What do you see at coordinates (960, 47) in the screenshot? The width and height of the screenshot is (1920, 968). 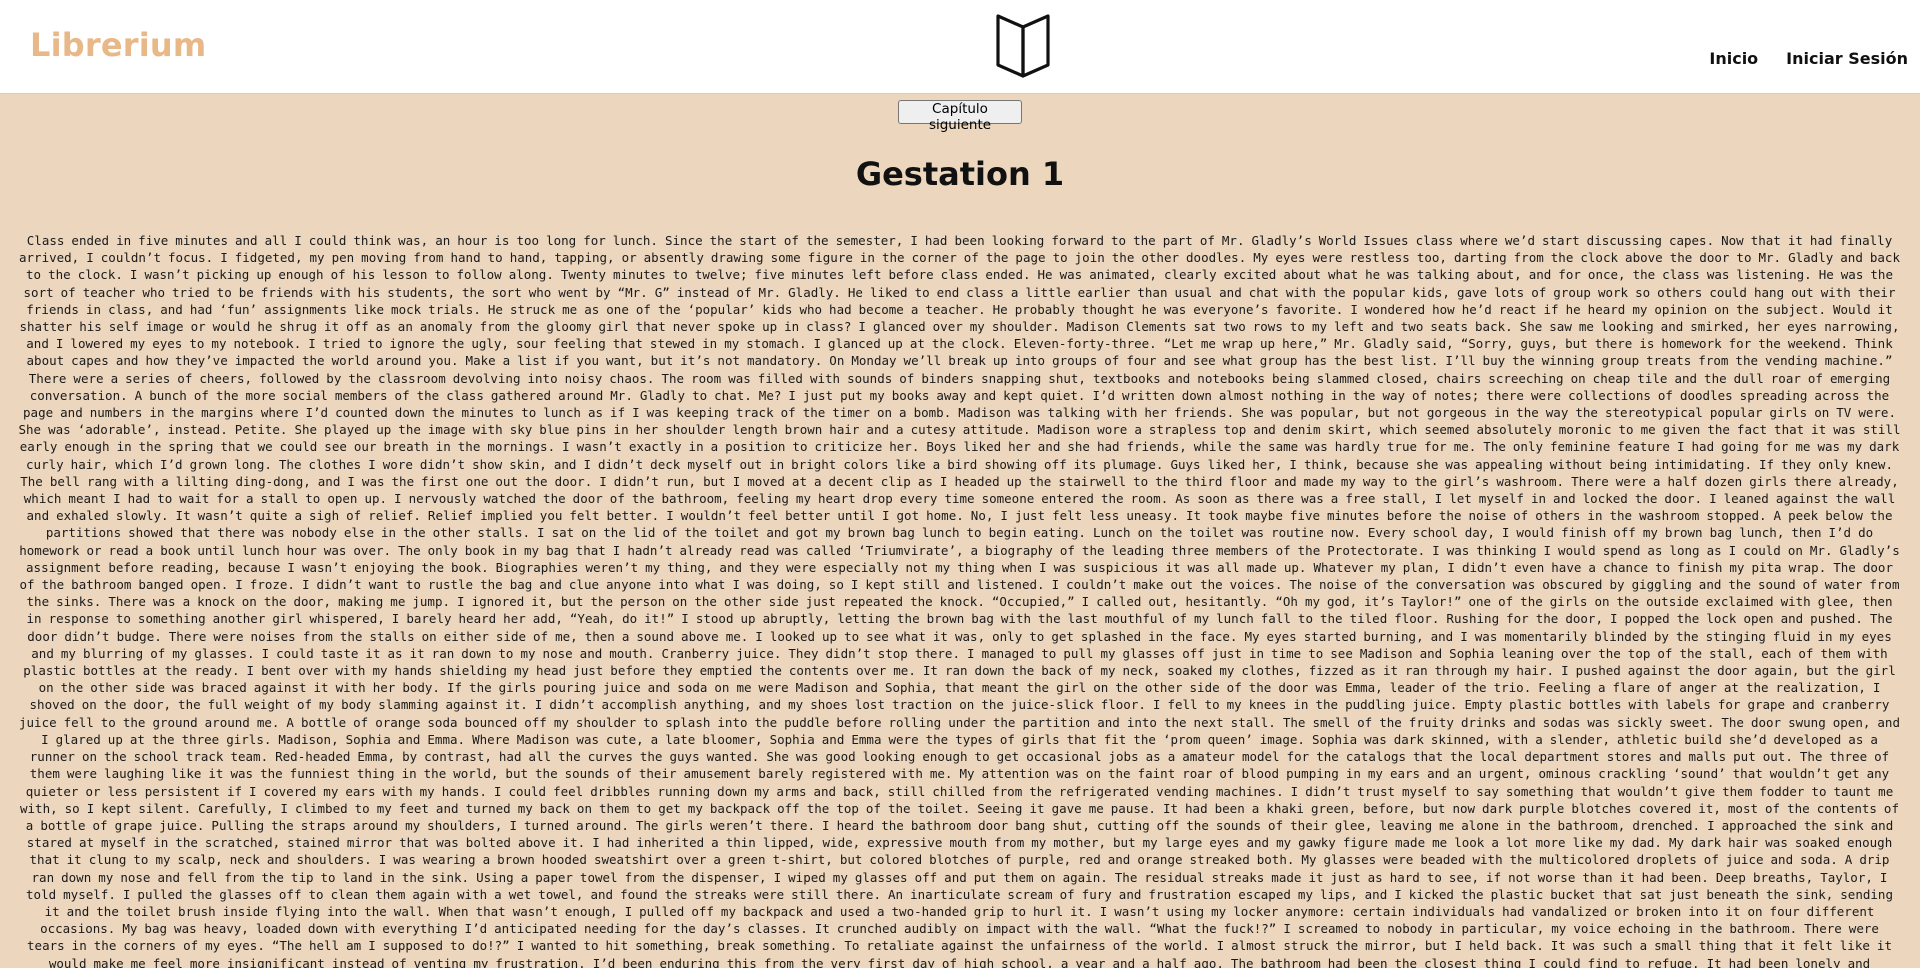 I see `top-navbar: Librerium Inicio Iniciar Sesión` at bounding box center [960, 47].